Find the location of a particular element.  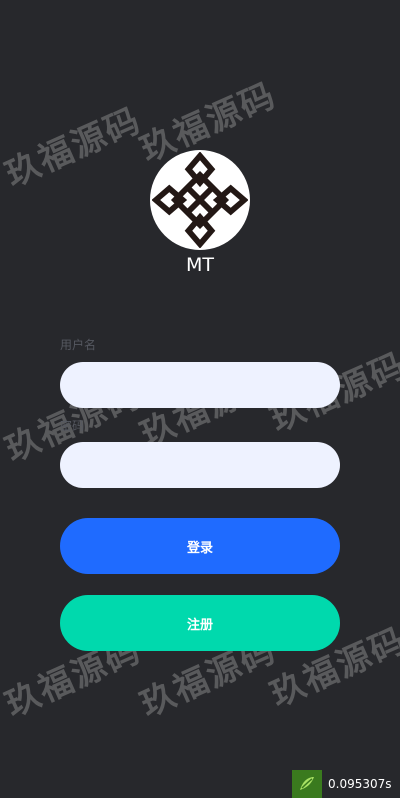

register-button: 注册 is located at coordinates (200, 623).